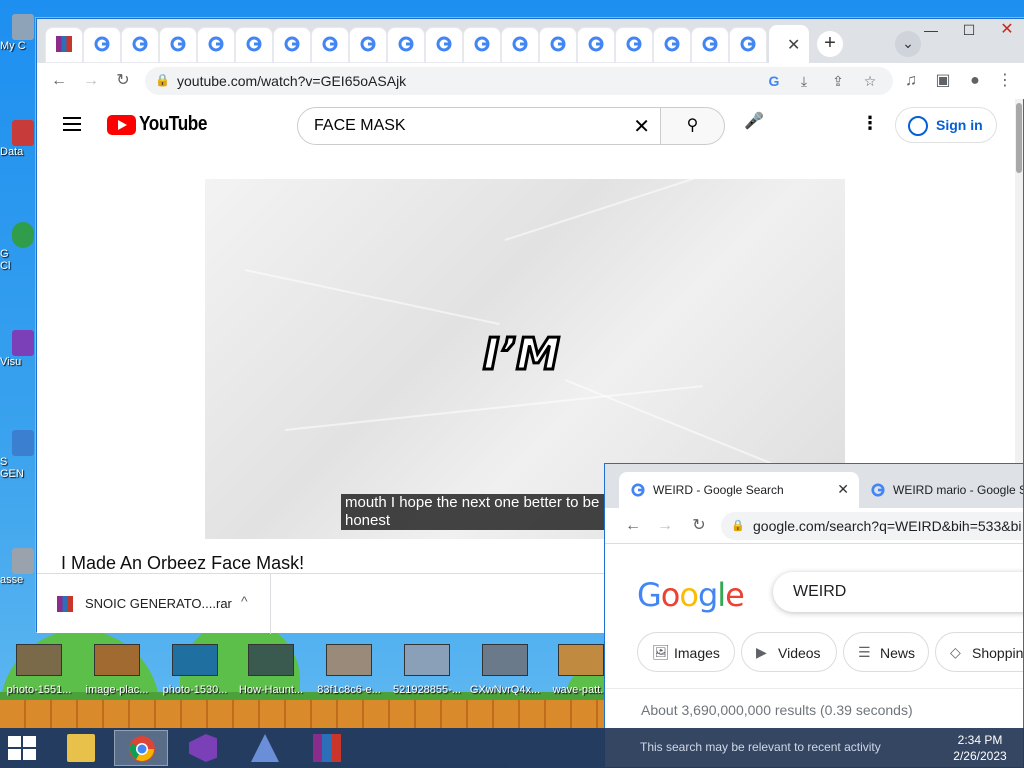 Image resolution: width=1024 pixels, height=768 pixels. Describe the element at coordinates (162, 80) in the screenshot. I see `lock-icon: 🔒` at that location.